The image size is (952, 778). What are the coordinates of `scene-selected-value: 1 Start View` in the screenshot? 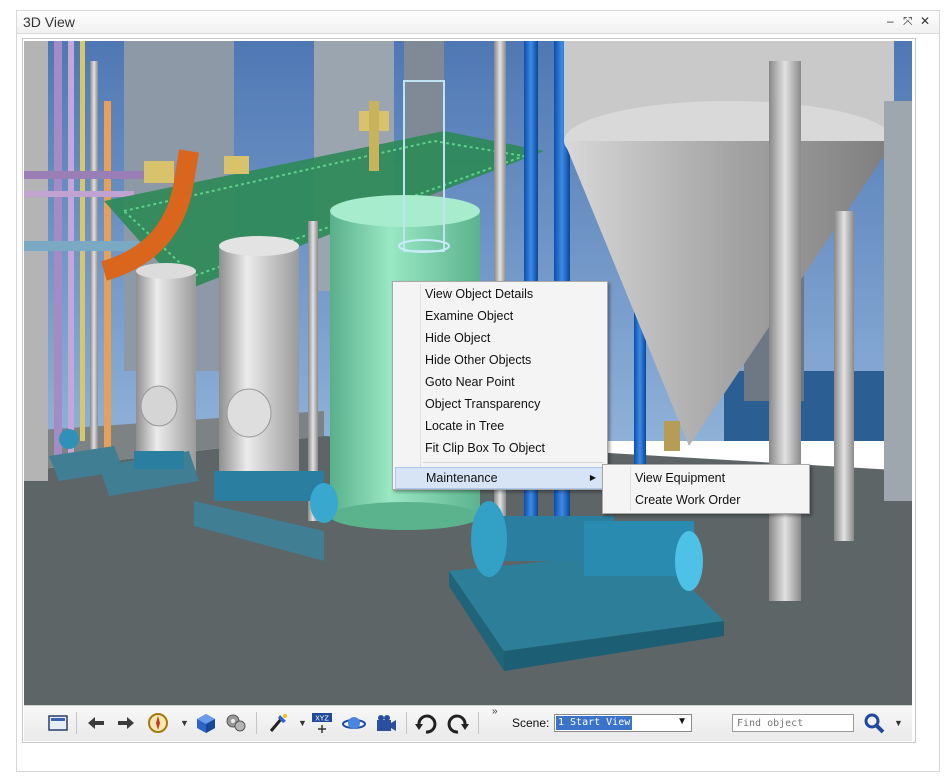 It's located at (594, 723).